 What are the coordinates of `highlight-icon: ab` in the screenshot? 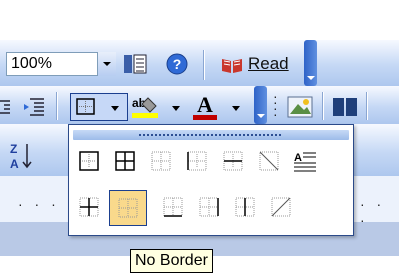 It's located at (147, 107).